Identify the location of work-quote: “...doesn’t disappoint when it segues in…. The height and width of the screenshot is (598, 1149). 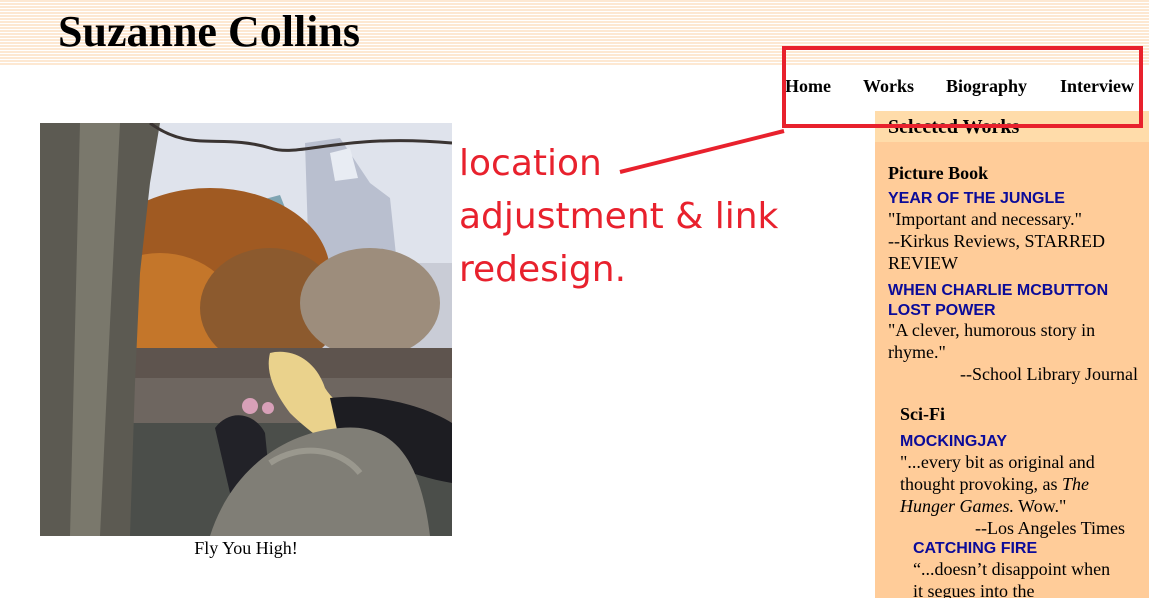
(1012, 578).